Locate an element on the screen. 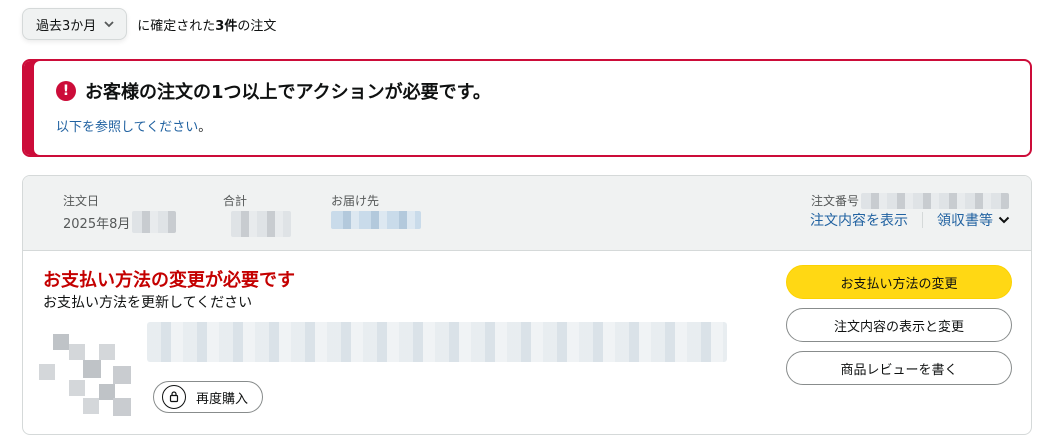  redacted-total is located at coordinates (261, 224).